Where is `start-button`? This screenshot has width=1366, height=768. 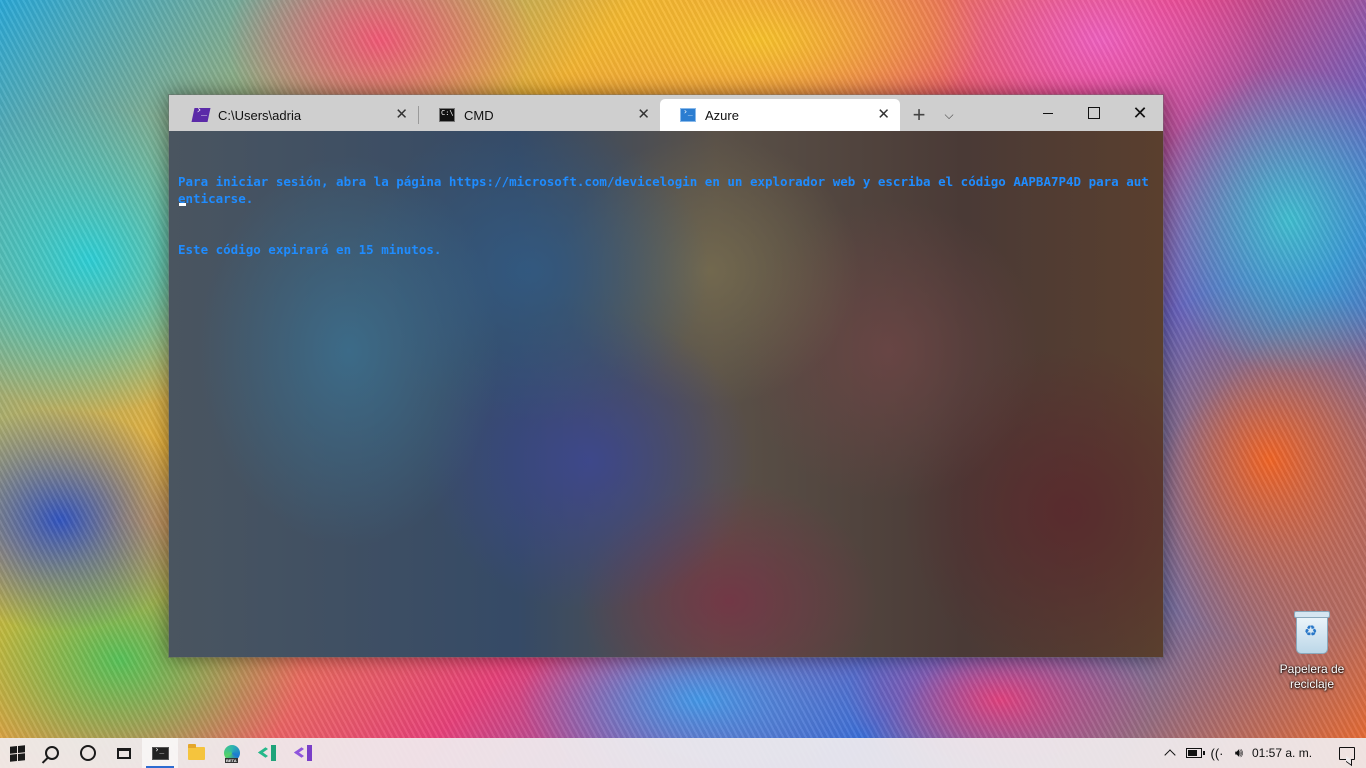
start-button is located at coordinates (17, 753).